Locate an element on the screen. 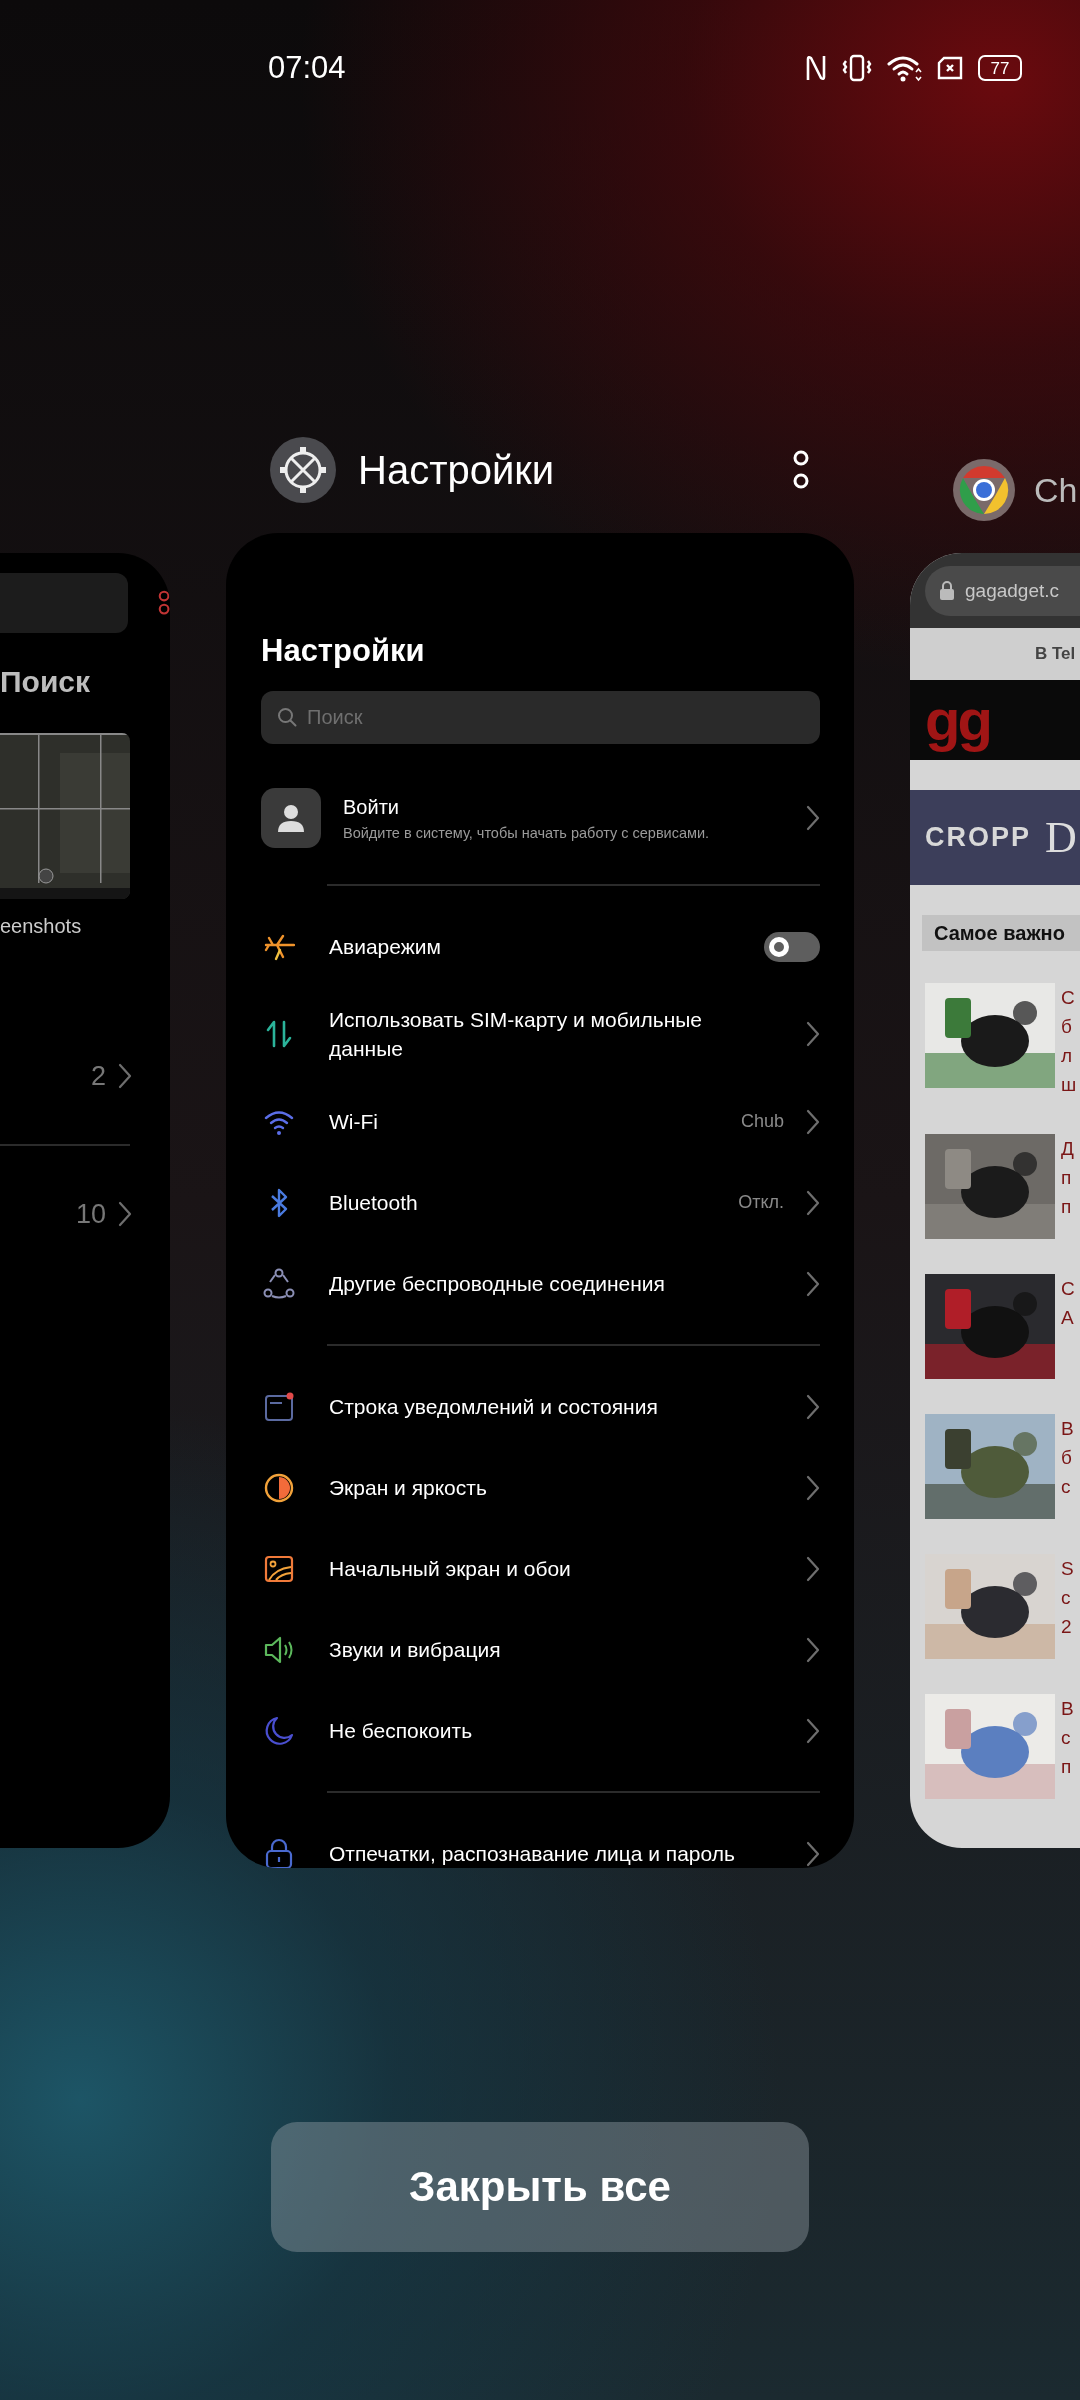 The height and width of the screenshot is (2400, 1080). moon-icon is located at coordinates (279, 1730).